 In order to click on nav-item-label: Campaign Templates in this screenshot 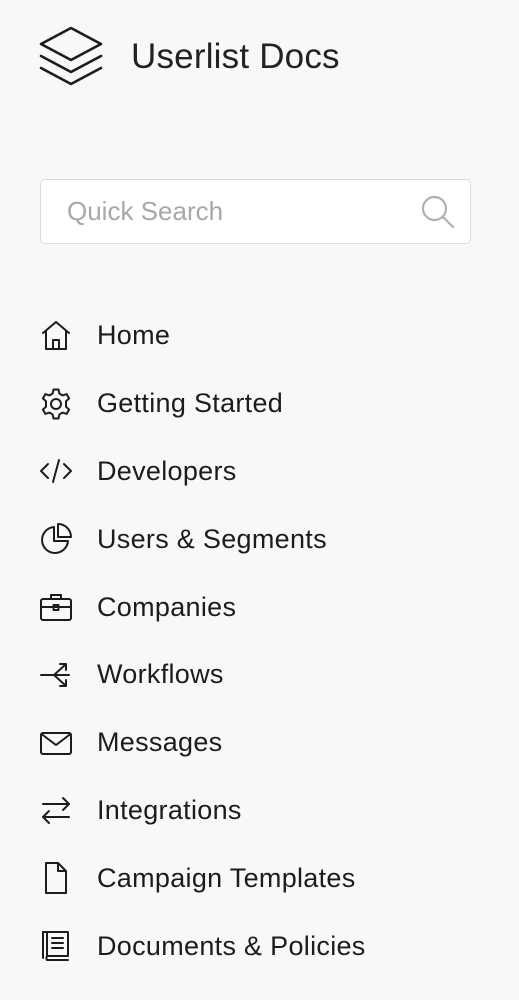, I will do `click(226, 877)`.